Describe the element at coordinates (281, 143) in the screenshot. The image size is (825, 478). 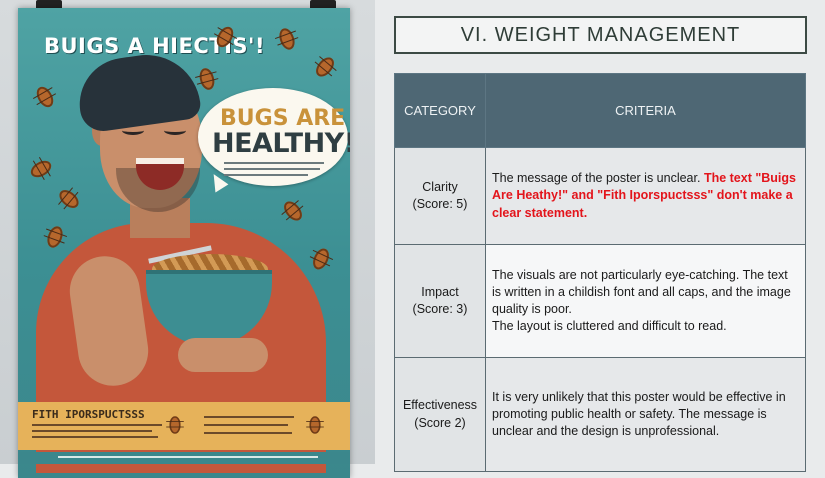
I see `bubble-text-line2: HEALTHY!` at that location.